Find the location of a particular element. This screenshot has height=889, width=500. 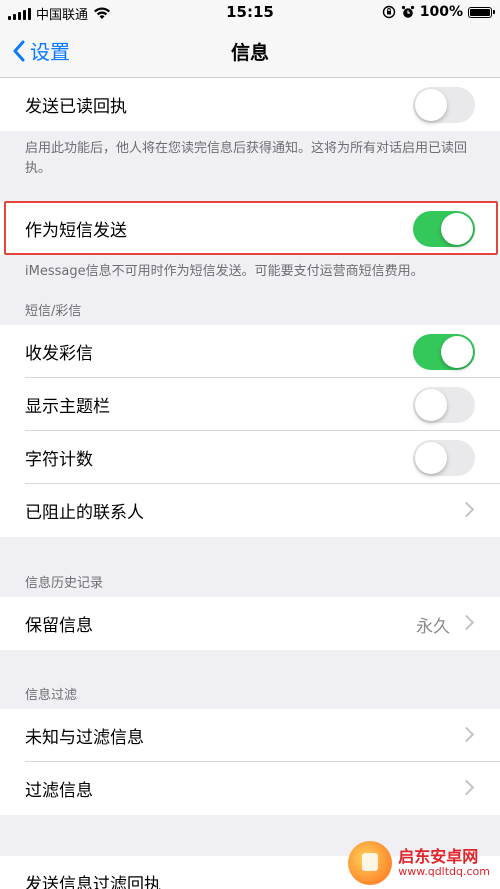

filter-messages-label: 过滤信息 is located at coordinates (59, 791).